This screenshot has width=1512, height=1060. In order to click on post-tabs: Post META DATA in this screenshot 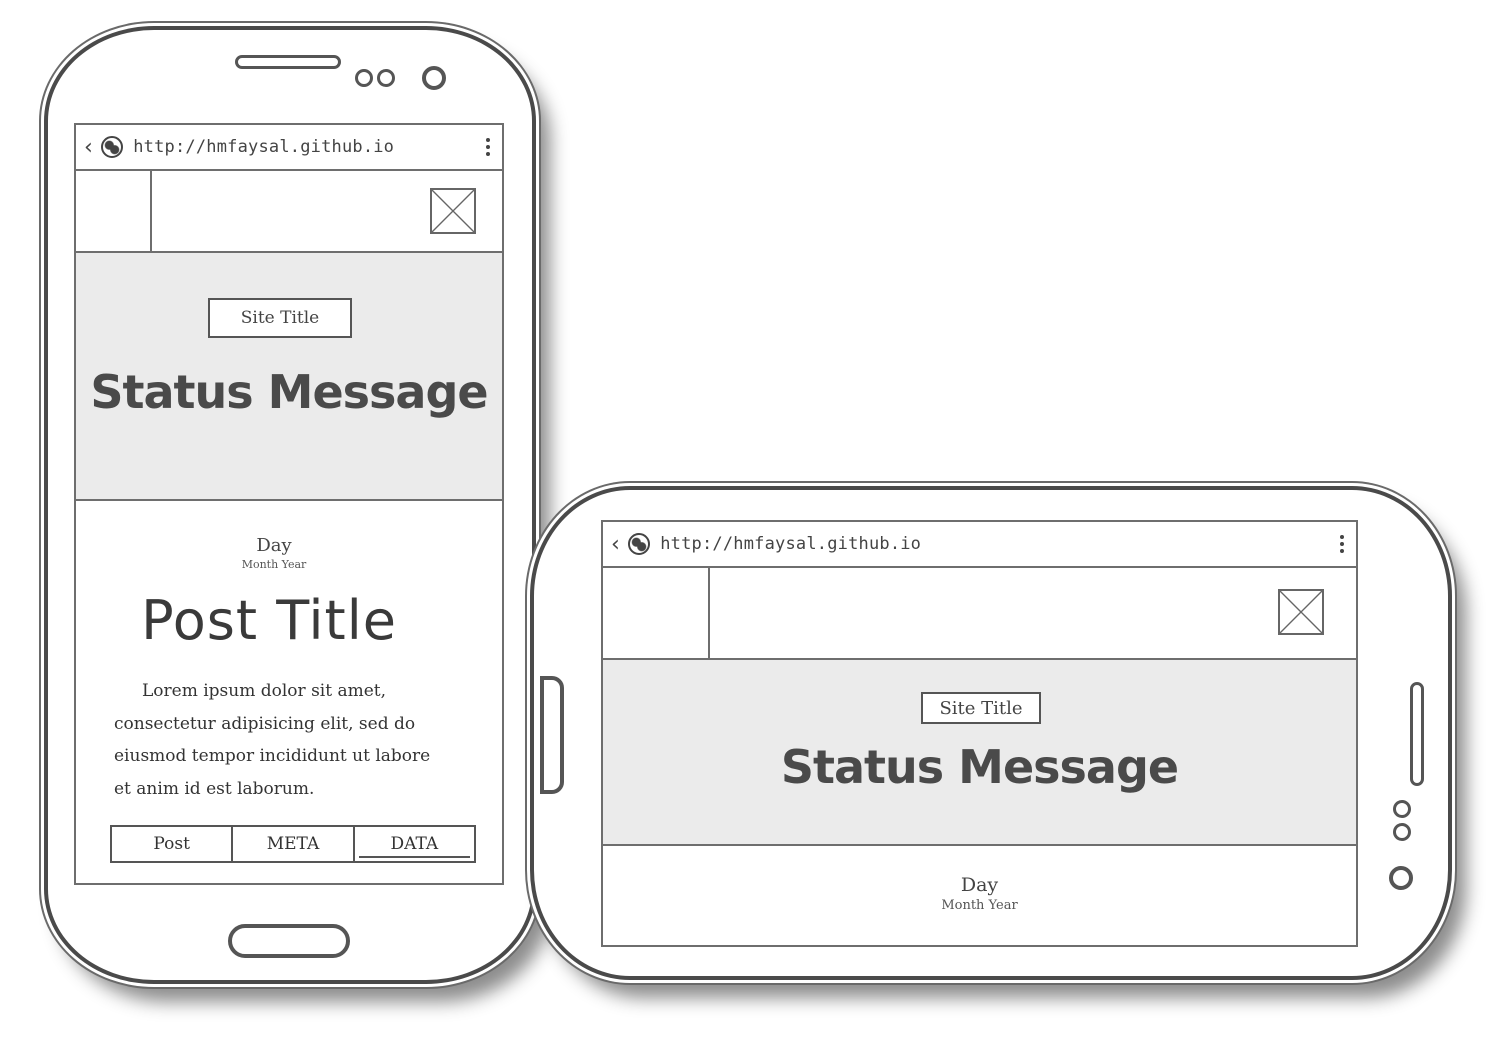, I will do `click(293, 844)`.